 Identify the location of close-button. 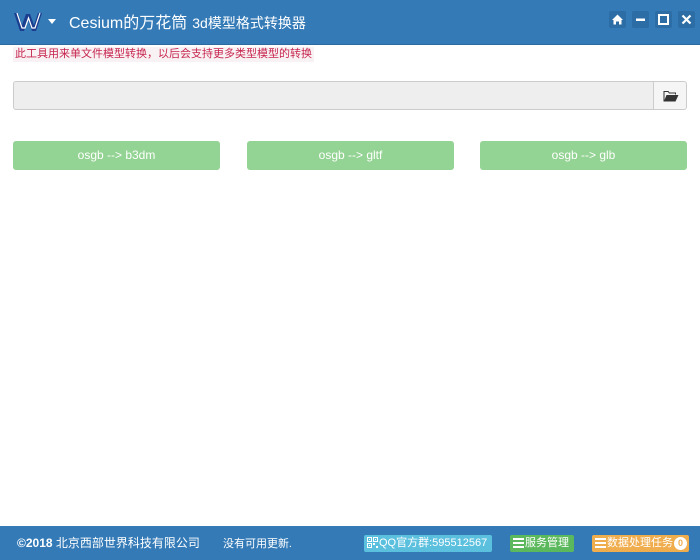
(686, 19).